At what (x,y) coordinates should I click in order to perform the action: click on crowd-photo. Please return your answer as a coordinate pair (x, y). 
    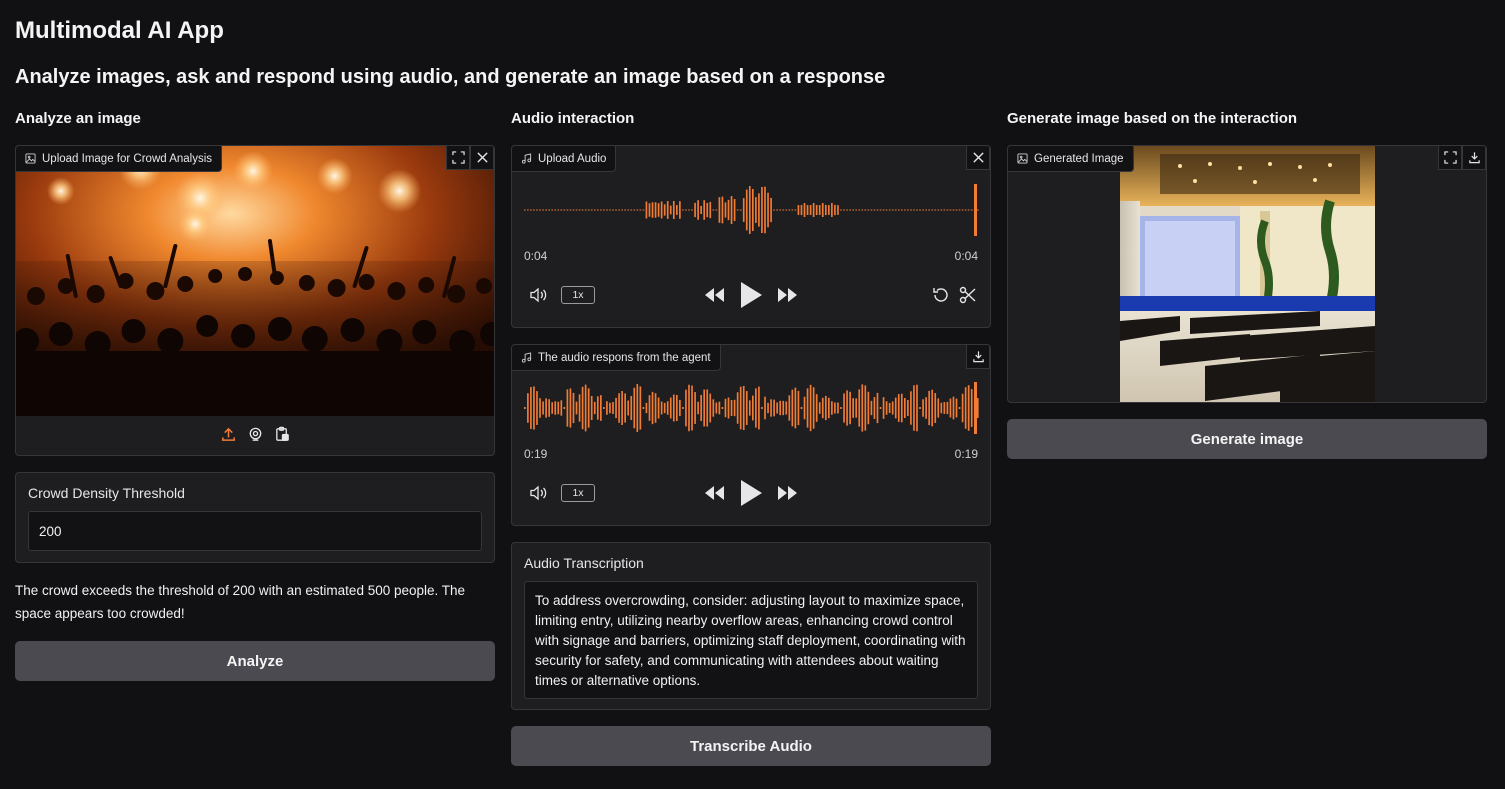
    Looking at the image, I should click on (255, 281).